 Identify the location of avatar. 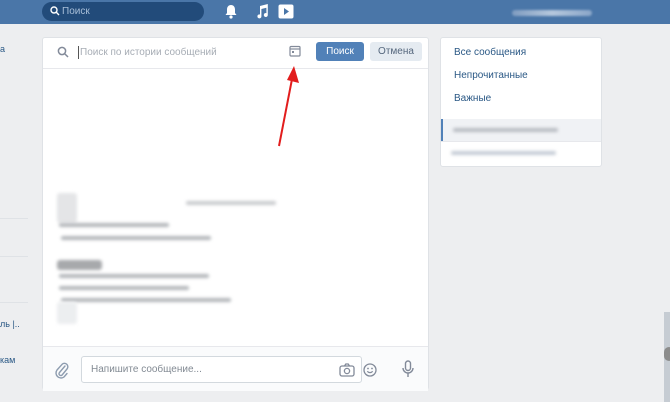
(667, 354).